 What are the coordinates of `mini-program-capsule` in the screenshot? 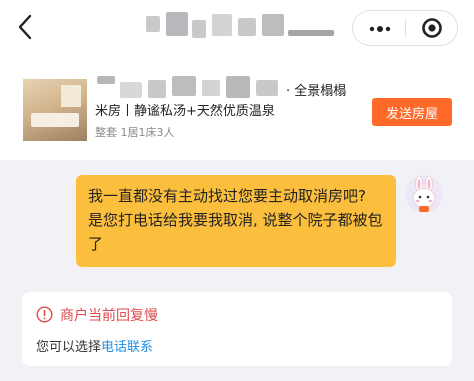 It's located at (405, 28).